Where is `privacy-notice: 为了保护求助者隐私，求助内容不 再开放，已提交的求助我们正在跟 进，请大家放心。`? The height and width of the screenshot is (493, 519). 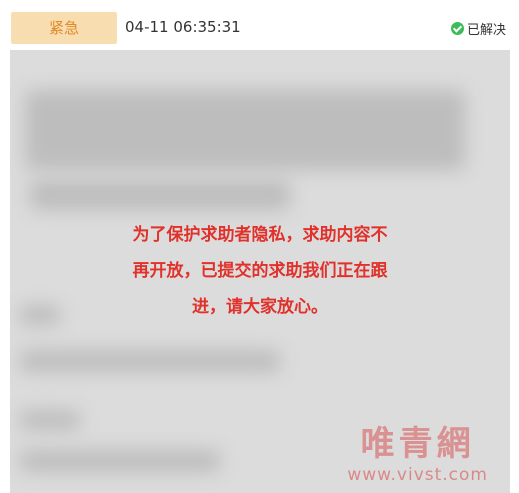 privacy-notice: 为了保护求助者隐私，求助内容不 再开放，已提交的求助我们正在跟 进，请大家放心。 is located at coordinates (260, 271).